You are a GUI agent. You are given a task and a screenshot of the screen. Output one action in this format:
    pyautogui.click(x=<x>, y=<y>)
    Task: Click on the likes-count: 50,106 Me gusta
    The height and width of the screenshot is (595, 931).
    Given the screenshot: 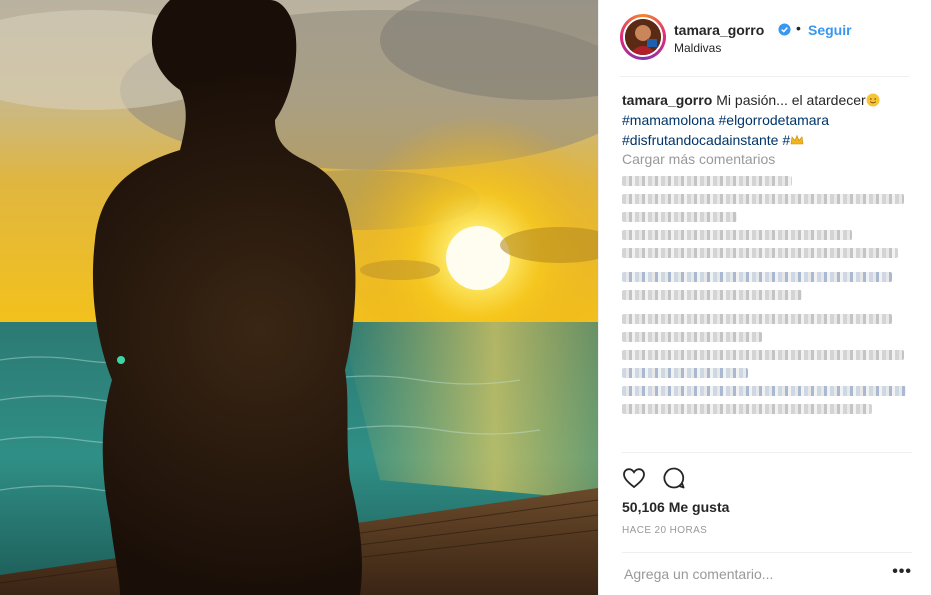 What is the action you would take?
    pyautogui.click(x=675, y=507)
    